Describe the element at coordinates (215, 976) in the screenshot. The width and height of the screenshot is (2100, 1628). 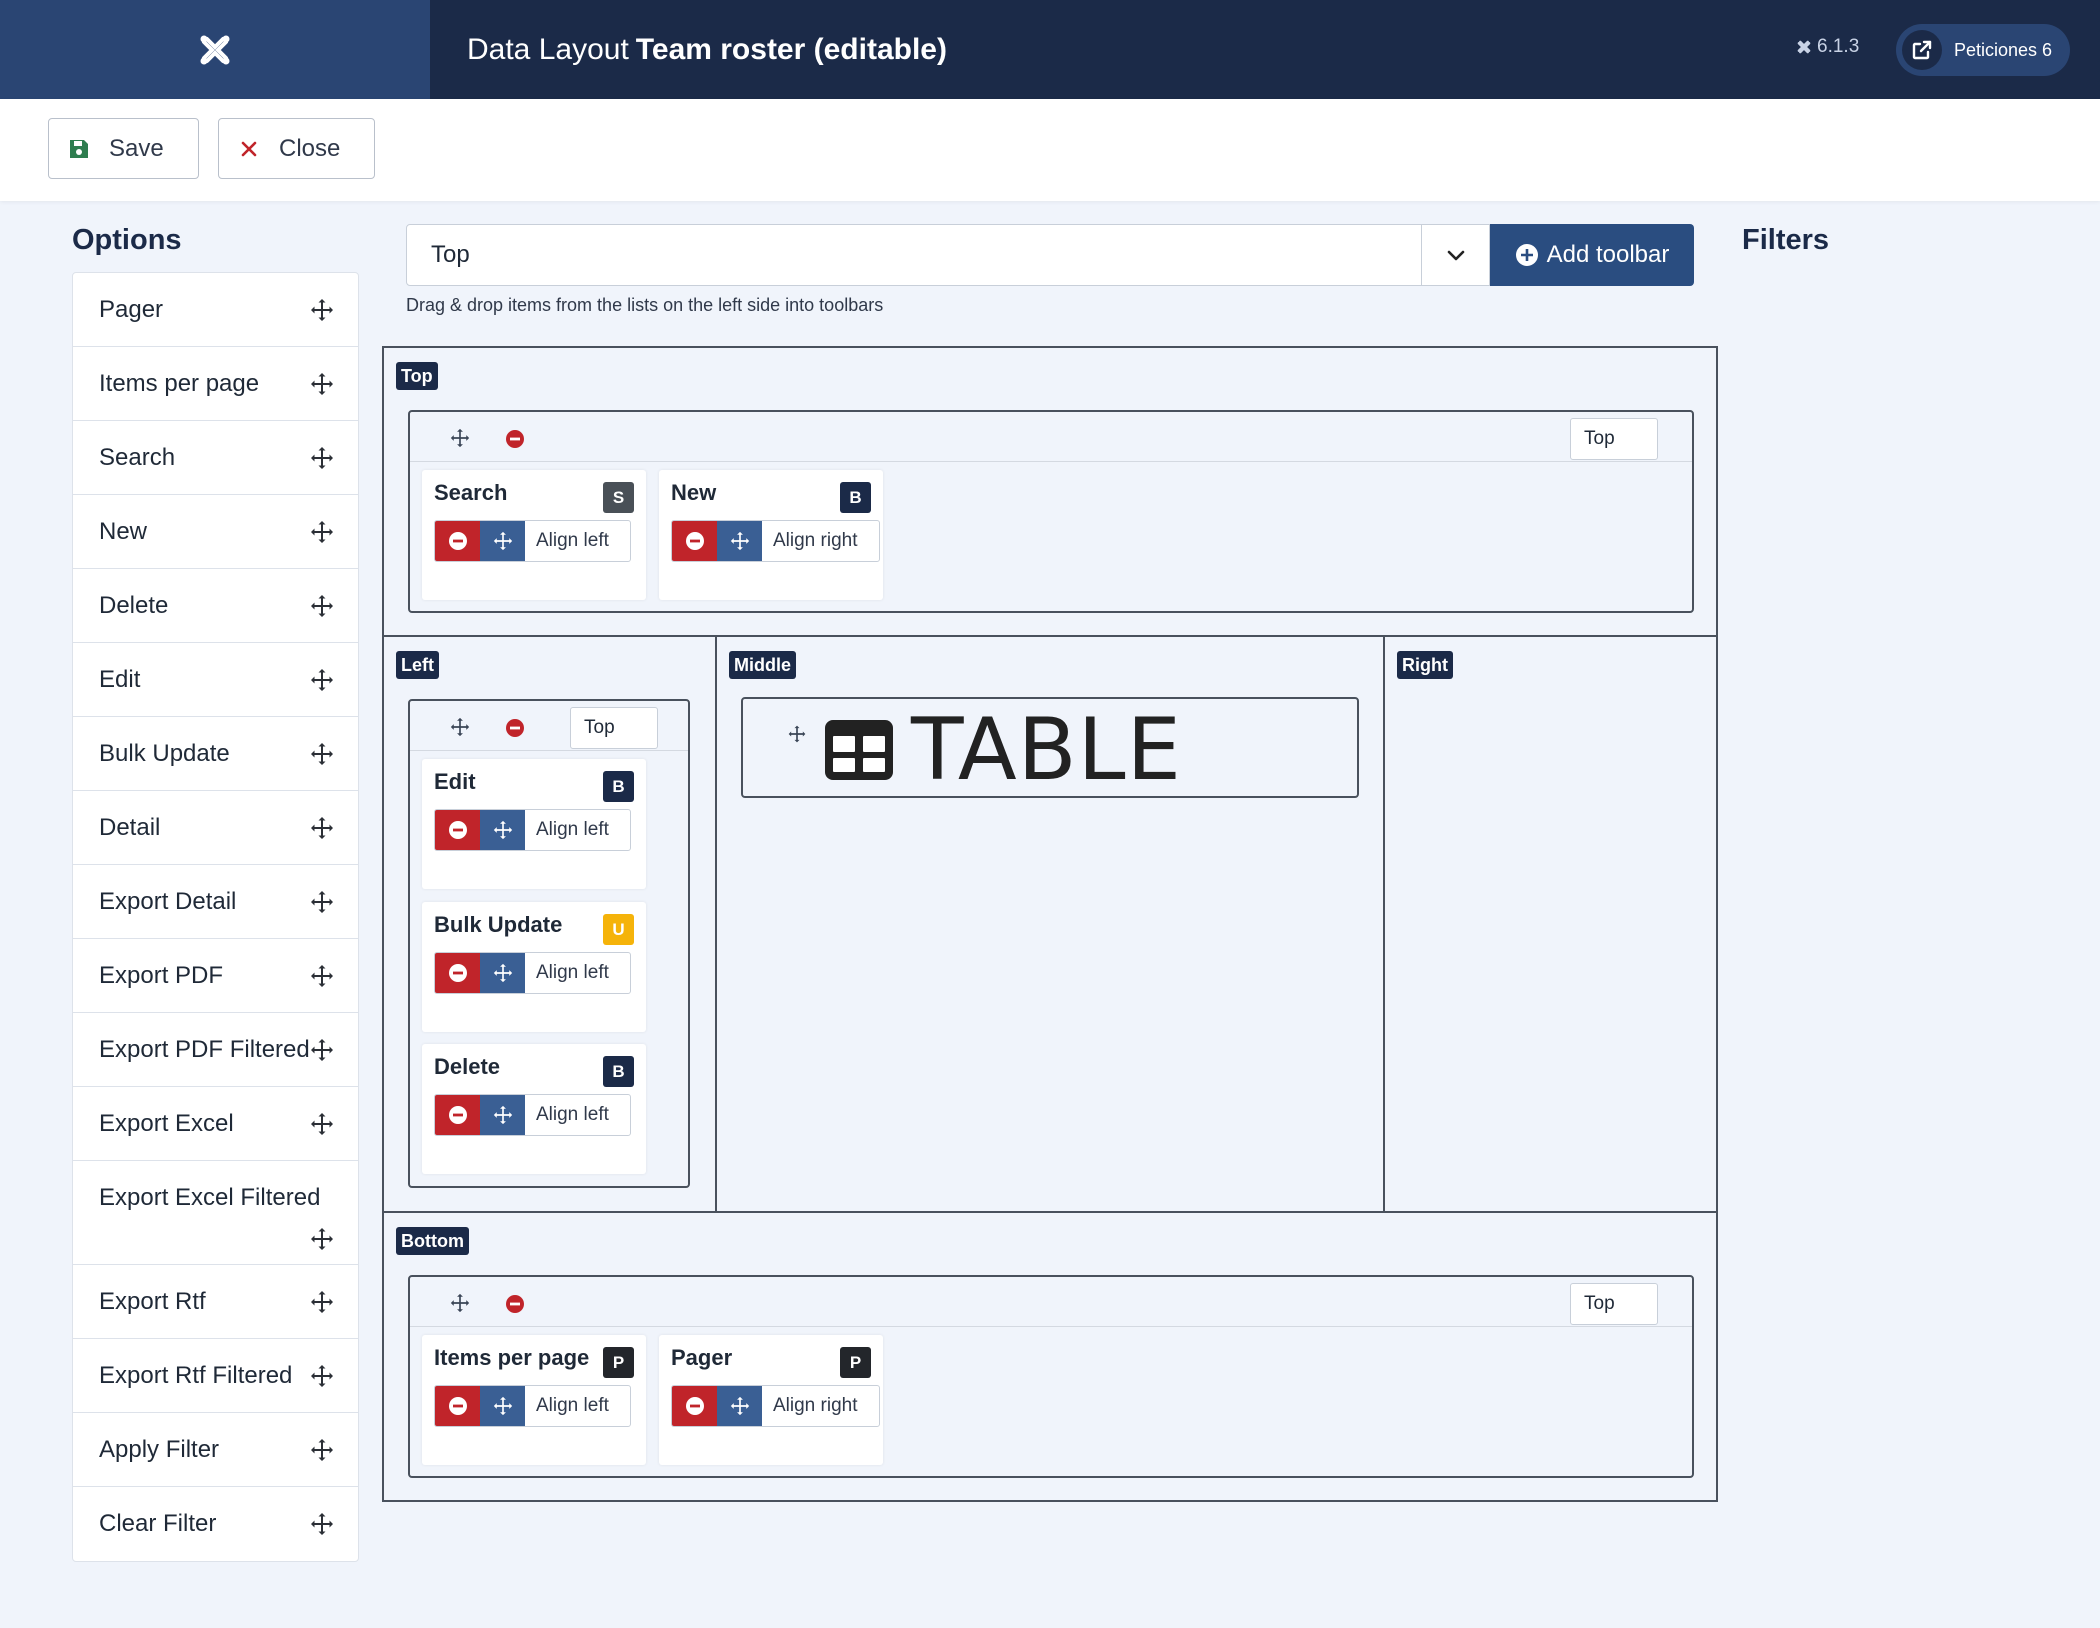
I see `option-item: Export PDF` at that location.